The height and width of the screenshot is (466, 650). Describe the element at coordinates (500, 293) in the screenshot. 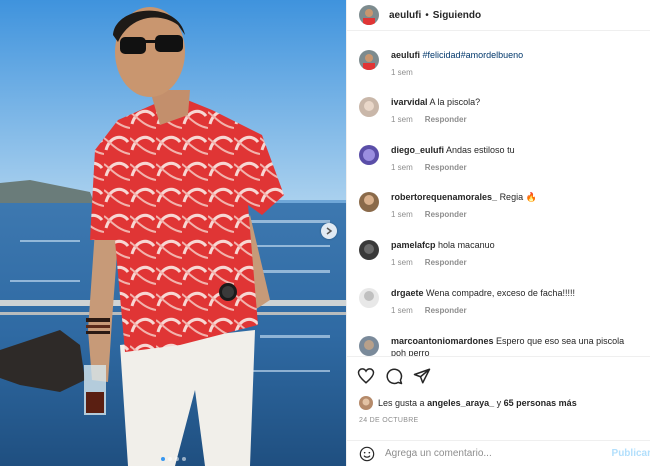

I see `comment-text: Wena compadre, exceso de facha!!!!!` at that location.